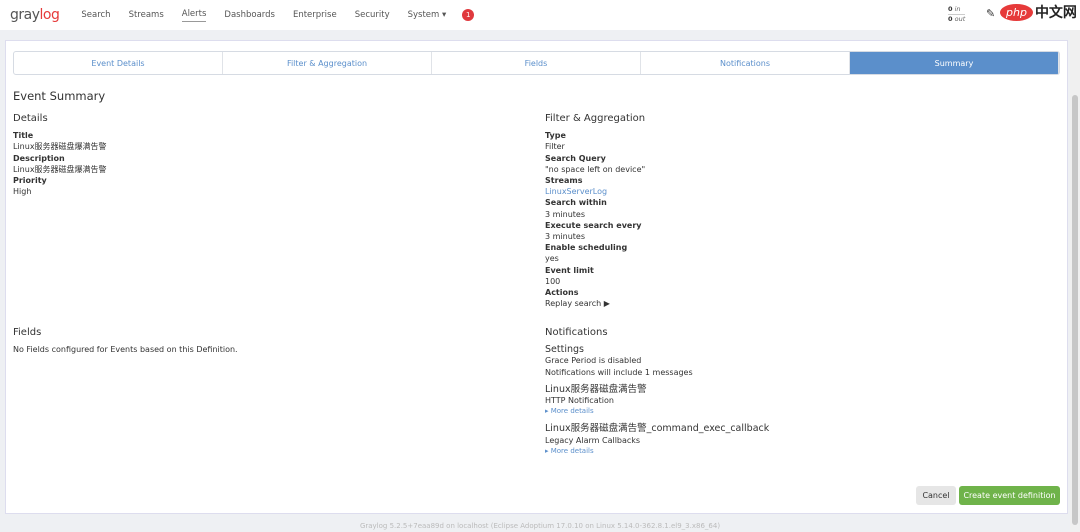  What do you see at coordinates (327, 63) in the screenshot?
I see `step-filter-aggregation: Filter & Aggregation` at bounding box center [327, 63].